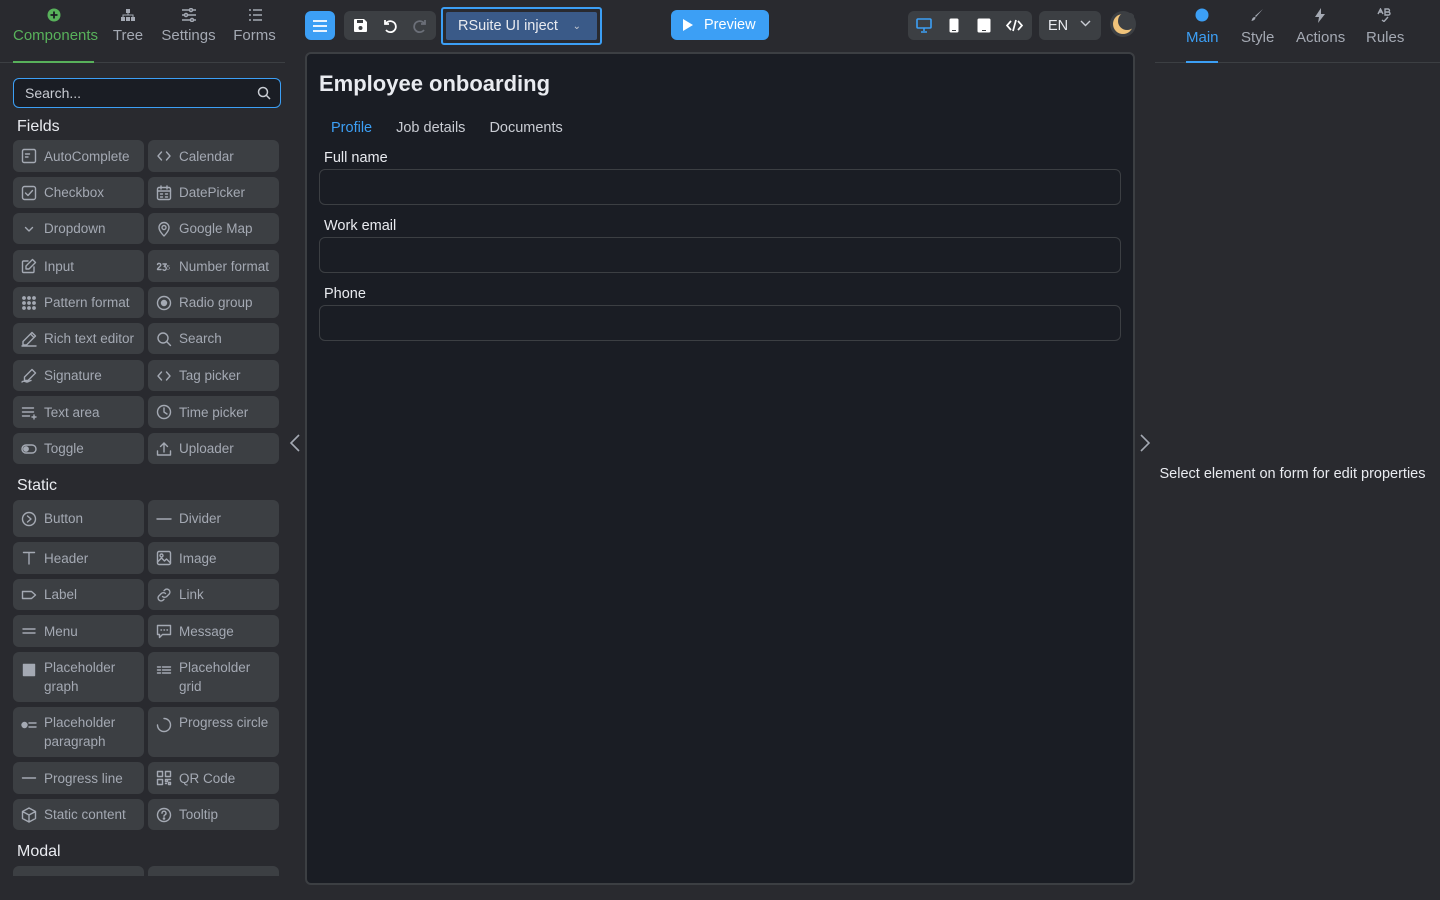  I want to click on component-item-tag-picker: Tag picker, so click(213, 375).